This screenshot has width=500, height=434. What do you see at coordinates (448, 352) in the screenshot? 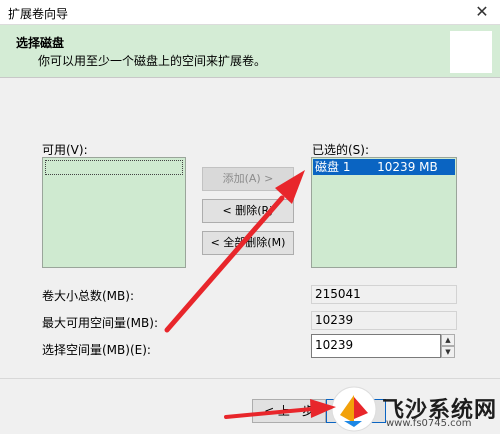
I see `spin-down-icon: ▼` at bounding box center [448, 352].